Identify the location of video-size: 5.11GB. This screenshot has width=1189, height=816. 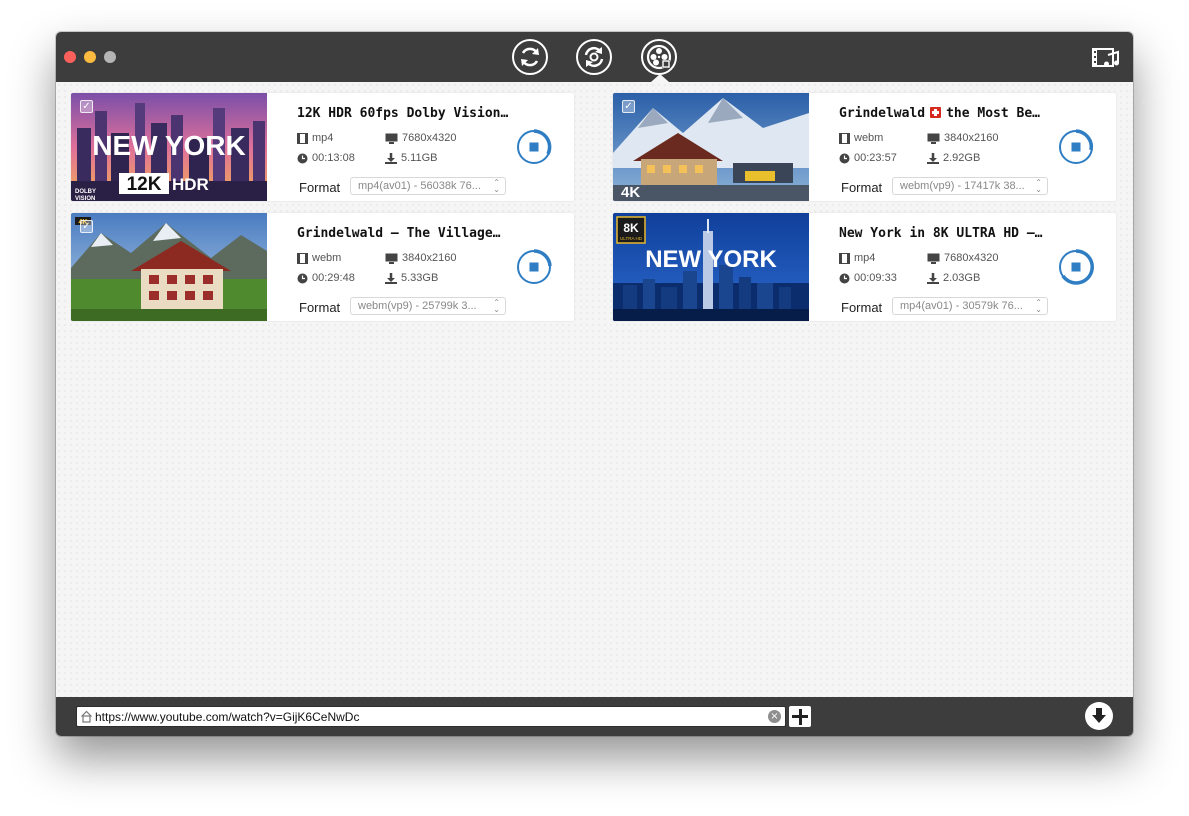
(411, 158).